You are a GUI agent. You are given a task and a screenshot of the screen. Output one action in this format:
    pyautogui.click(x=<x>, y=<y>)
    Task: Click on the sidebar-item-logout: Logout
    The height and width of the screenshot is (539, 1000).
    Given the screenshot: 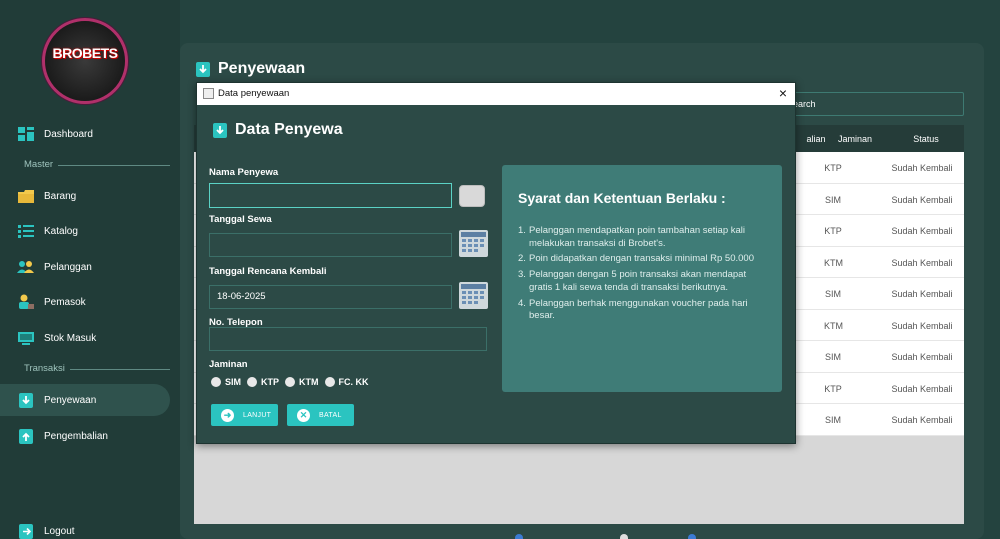 What is the action you would take?
    pyautogui.click(x=85, y=527)
    